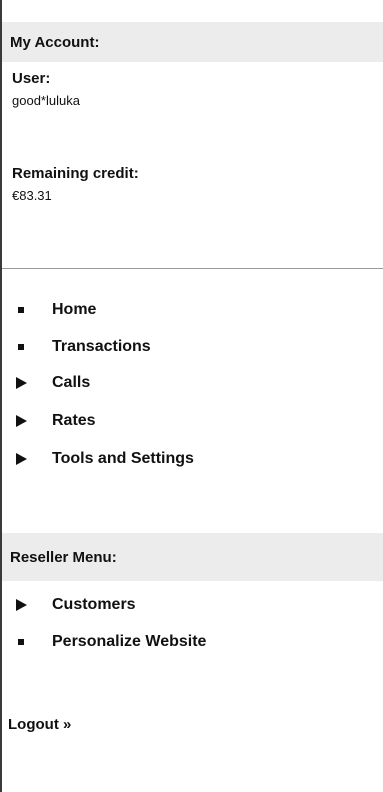 This screenshot has height=792, width=383. I want to click on remaining-credit-label: Remaining credit:, so click(75, 173).